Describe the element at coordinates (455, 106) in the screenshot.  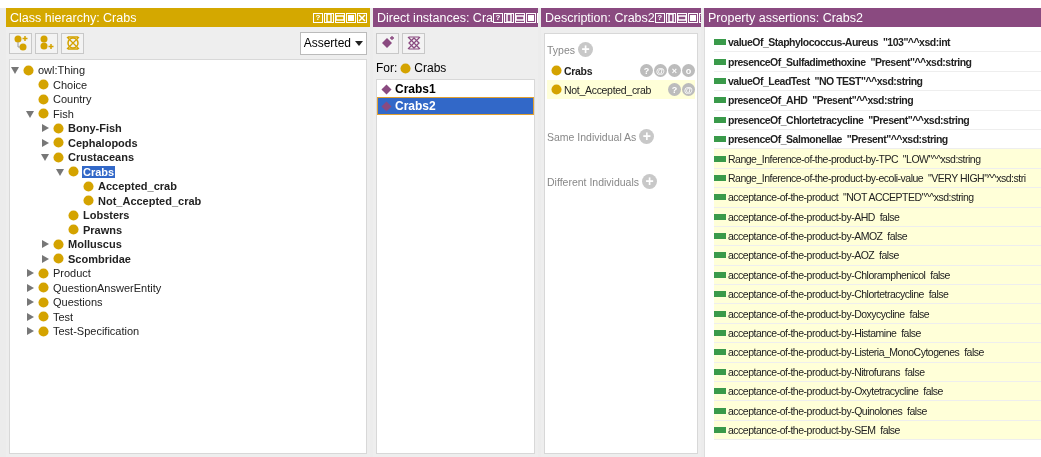
I see `instance-item: Crabs2` at that location.